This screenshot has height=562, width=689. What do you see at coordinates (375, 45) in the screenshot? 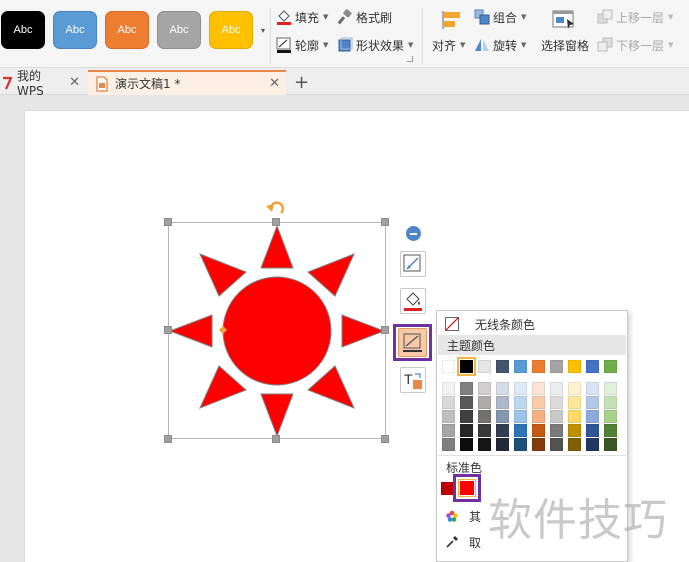
I see `shape-effects-button: 形状效果 ▼` at bounding box center [375, 45].